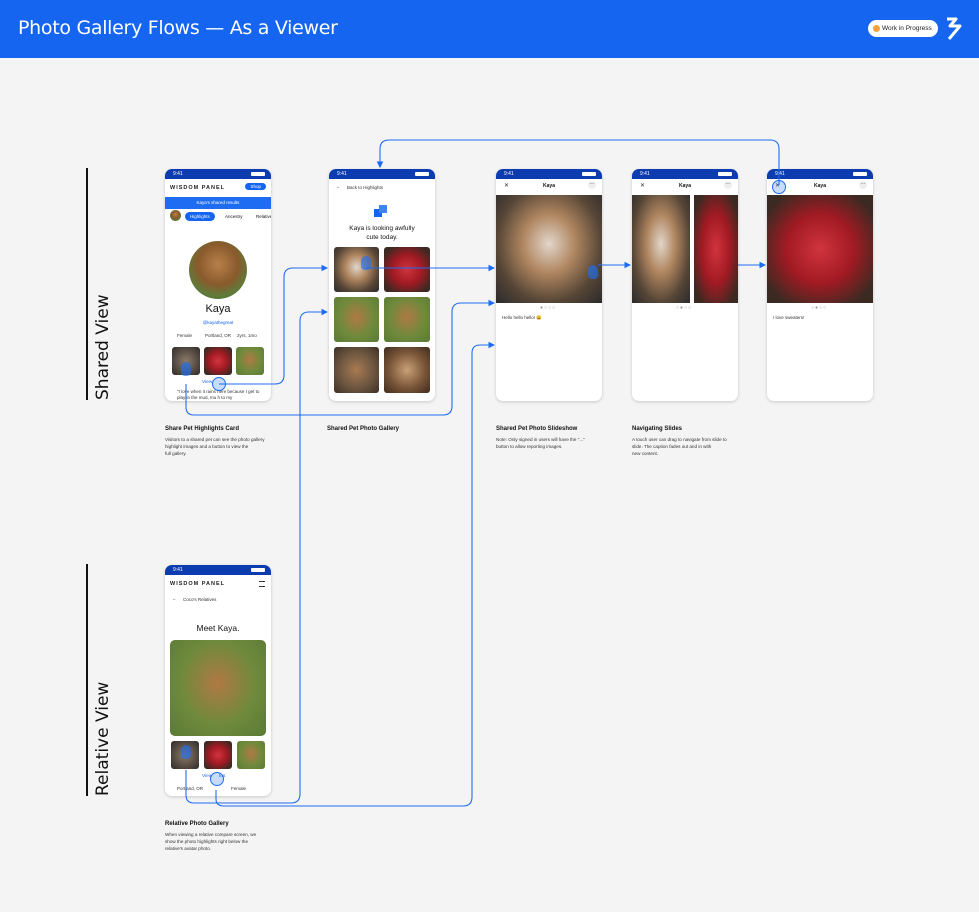 The image size is (979, 912). What do you see at coordinates (202, 429) in the screenshot?
I see `caption-title: Share Pet Highlights Card` at bounding box center [202, 429].